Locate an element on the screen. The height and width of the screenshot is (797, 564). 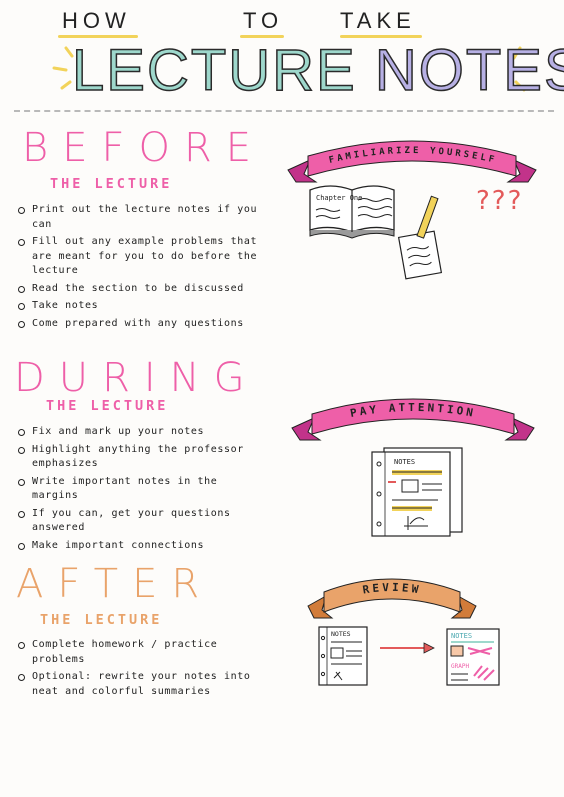
after-heading: AFTER is located at coordinates (115, 584).